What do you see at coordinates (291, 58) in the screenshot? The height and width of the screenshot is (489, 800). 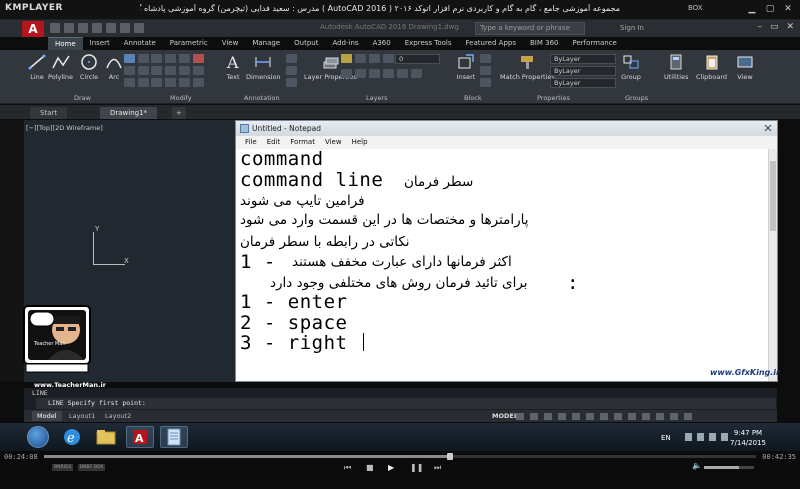 I see `leader-icon` at bounding box center [291, 58].